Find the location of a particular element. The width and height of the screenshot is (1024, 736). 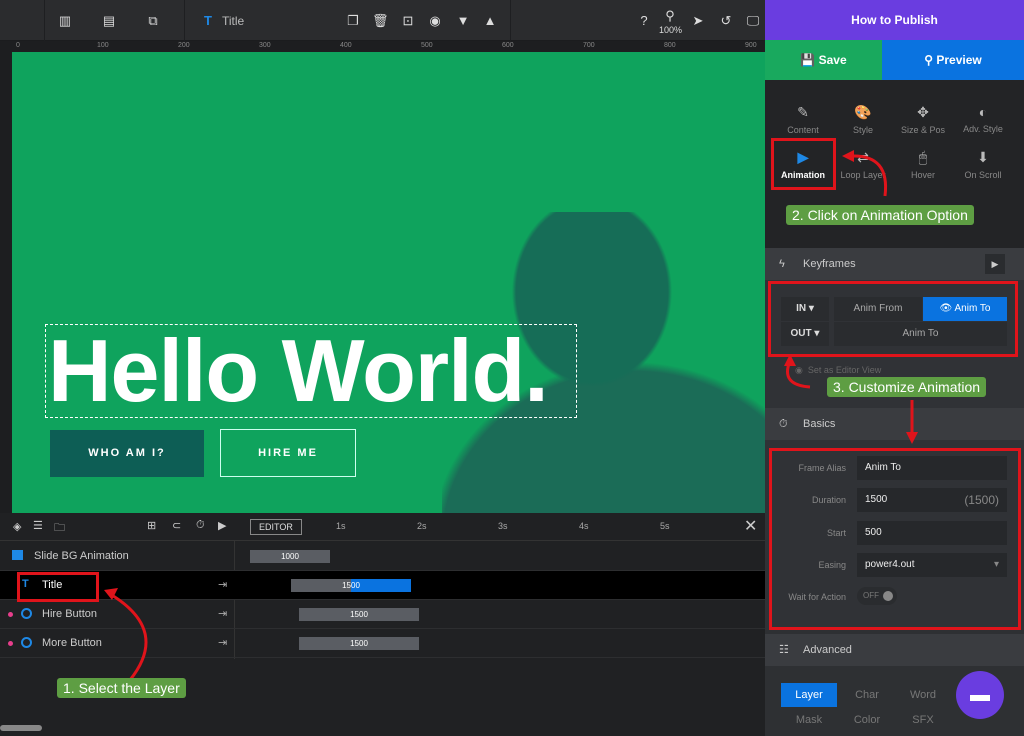

annotation-step-3: 3. Customize Animation is located at coordinates (907, 387).